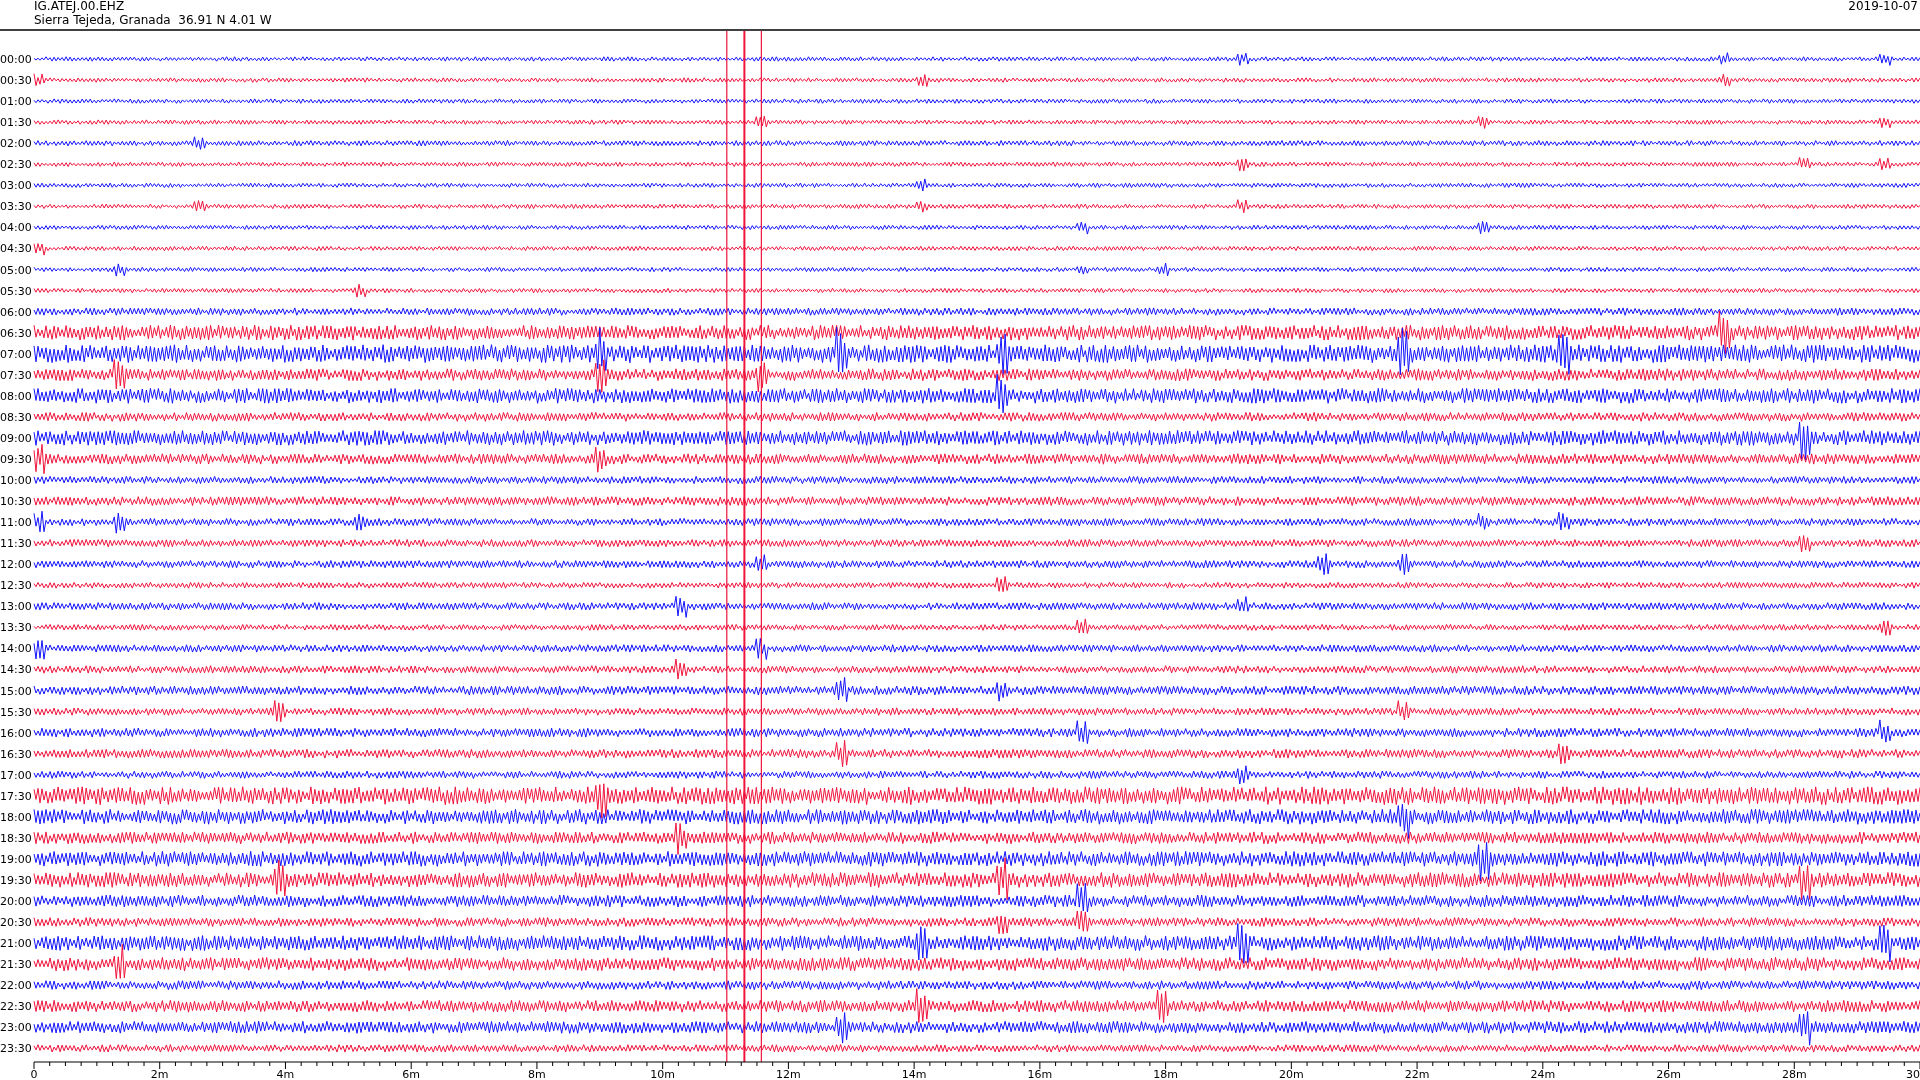 The width and height of the screenshot is (1920, 1080). Describe the element at coordinates (16, 102) in the screenshot. I see `time-label: 01:00` at that location.